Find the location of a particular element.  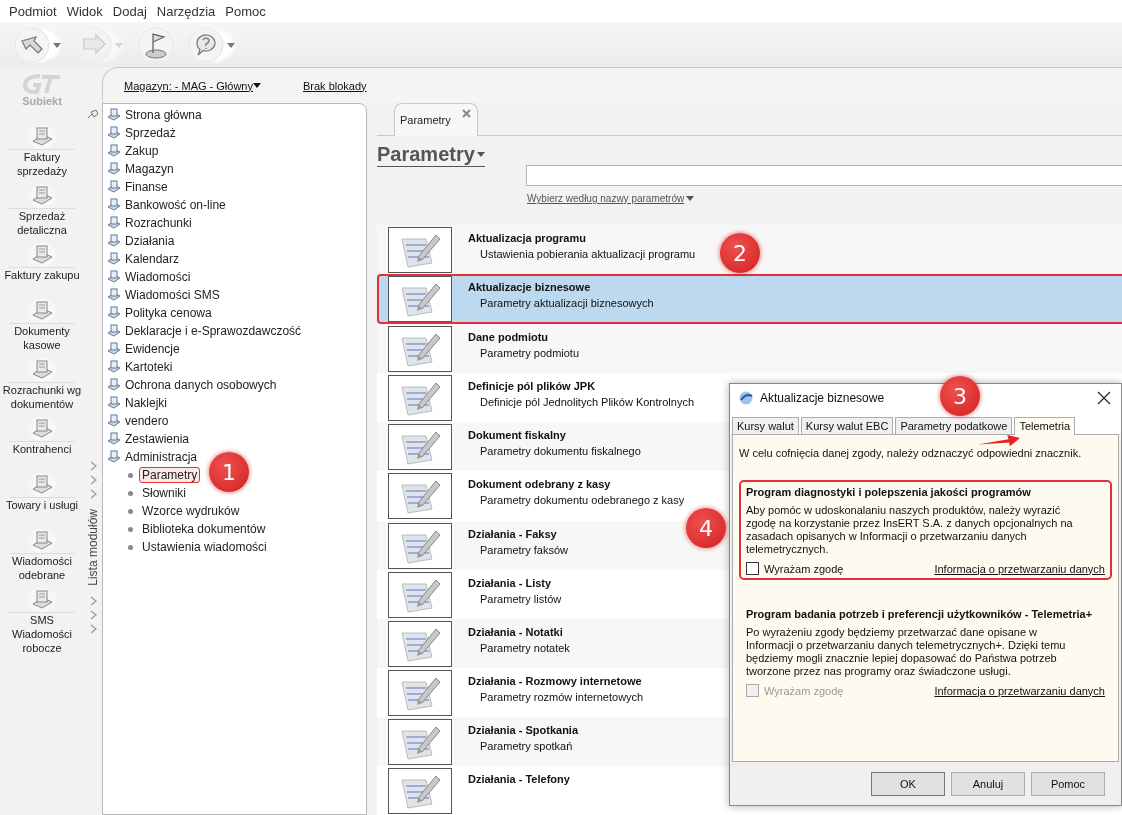

parameter-title: Działania - Notatki is located at coordinates (516, 631).